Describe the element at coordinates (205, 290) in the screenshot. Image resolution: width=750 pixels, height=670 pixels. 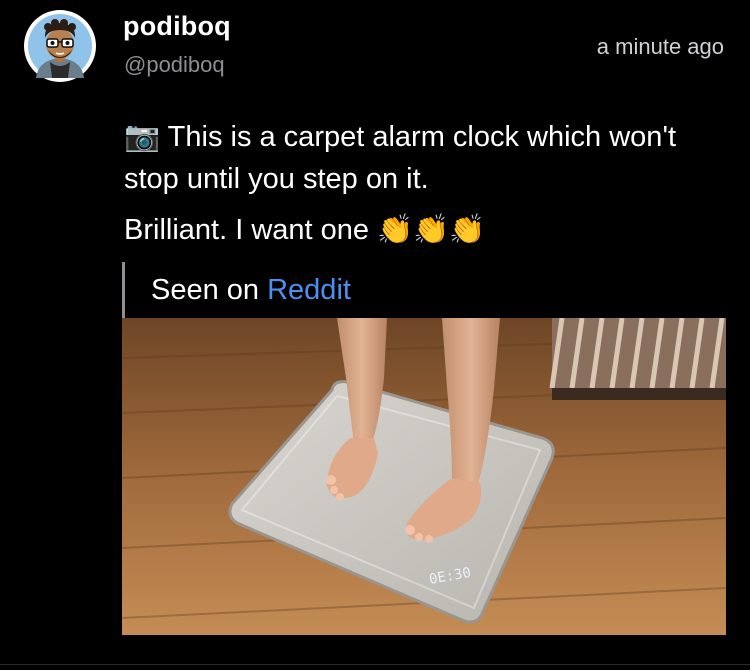
I see `source-prefix: Seen on` at that location.